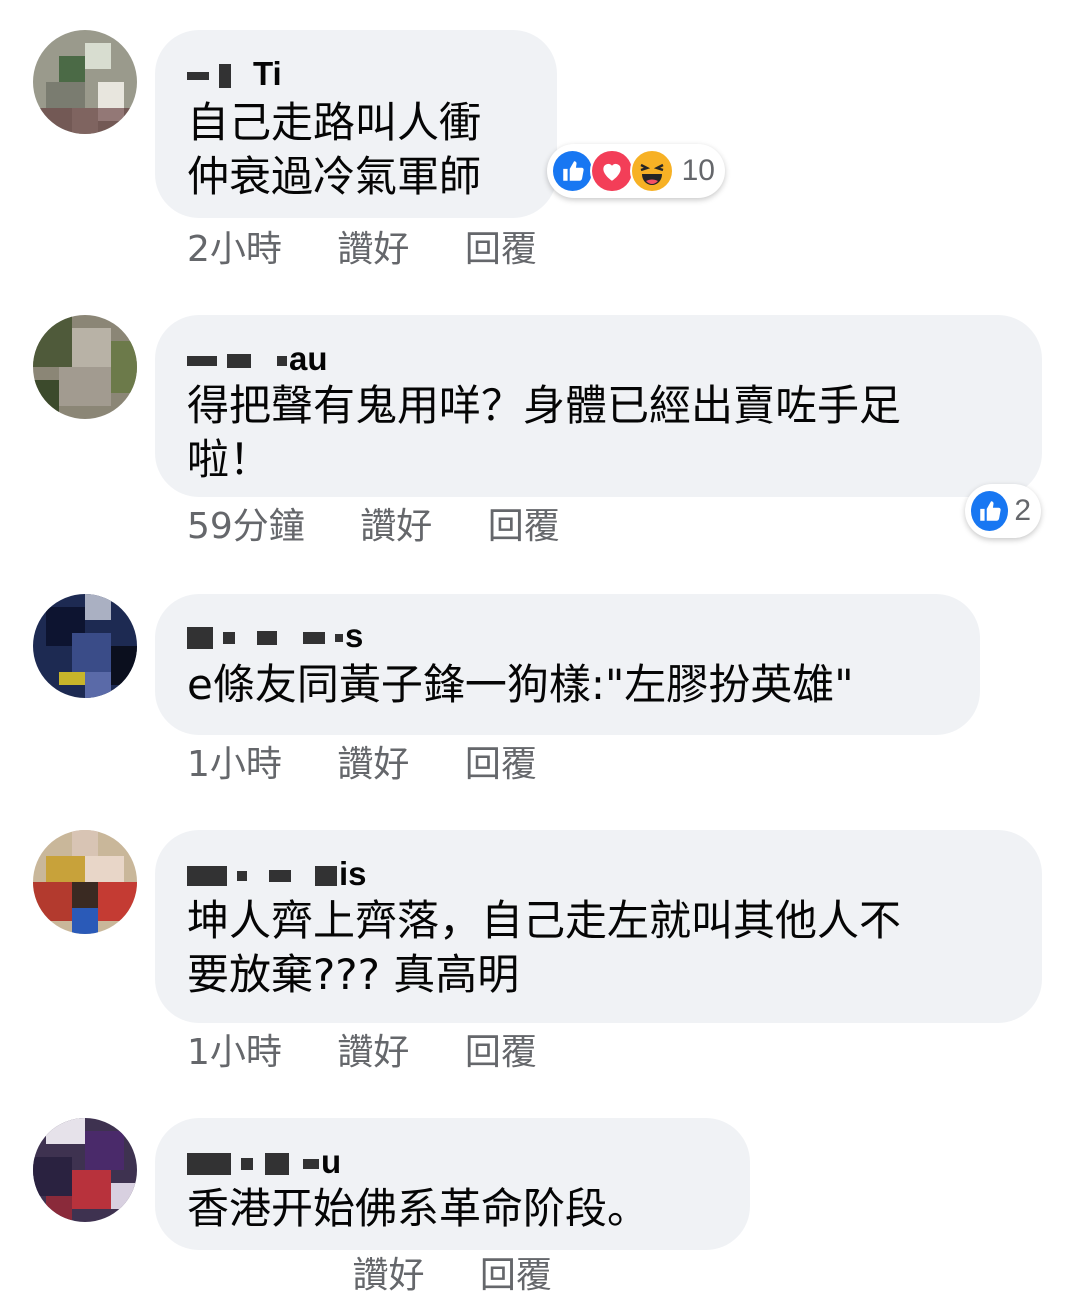 This screenshot has height=1296, width=1079. I want to click on haha-icon, so click(651, 171).